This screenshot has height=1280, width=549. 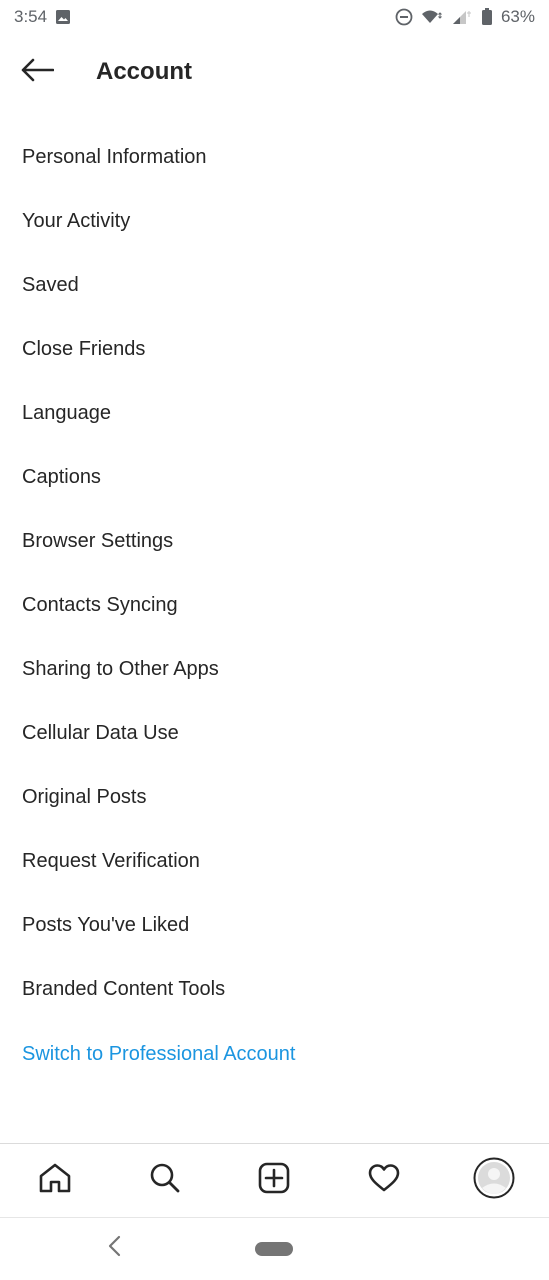 I want to click on nav-activity-button, so click(x=384, y=1181).